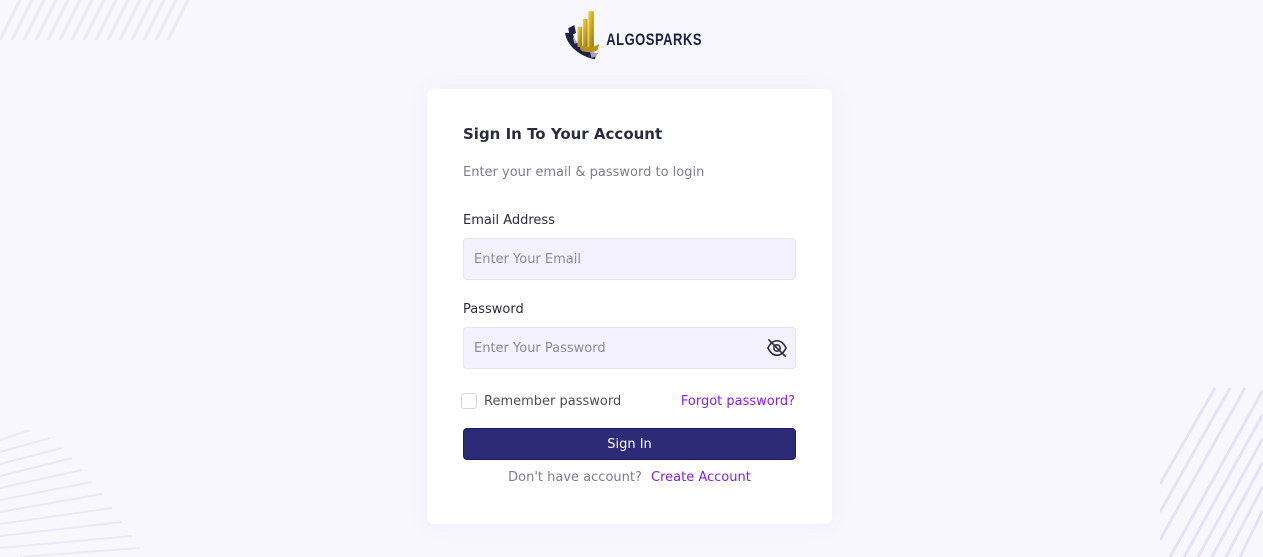 The height and width of the screenshot is (557, 1263). Describe the element at coordinates (738, 401) in the screenshot. I see `forgot-password-link: Forgot password?` at that location.